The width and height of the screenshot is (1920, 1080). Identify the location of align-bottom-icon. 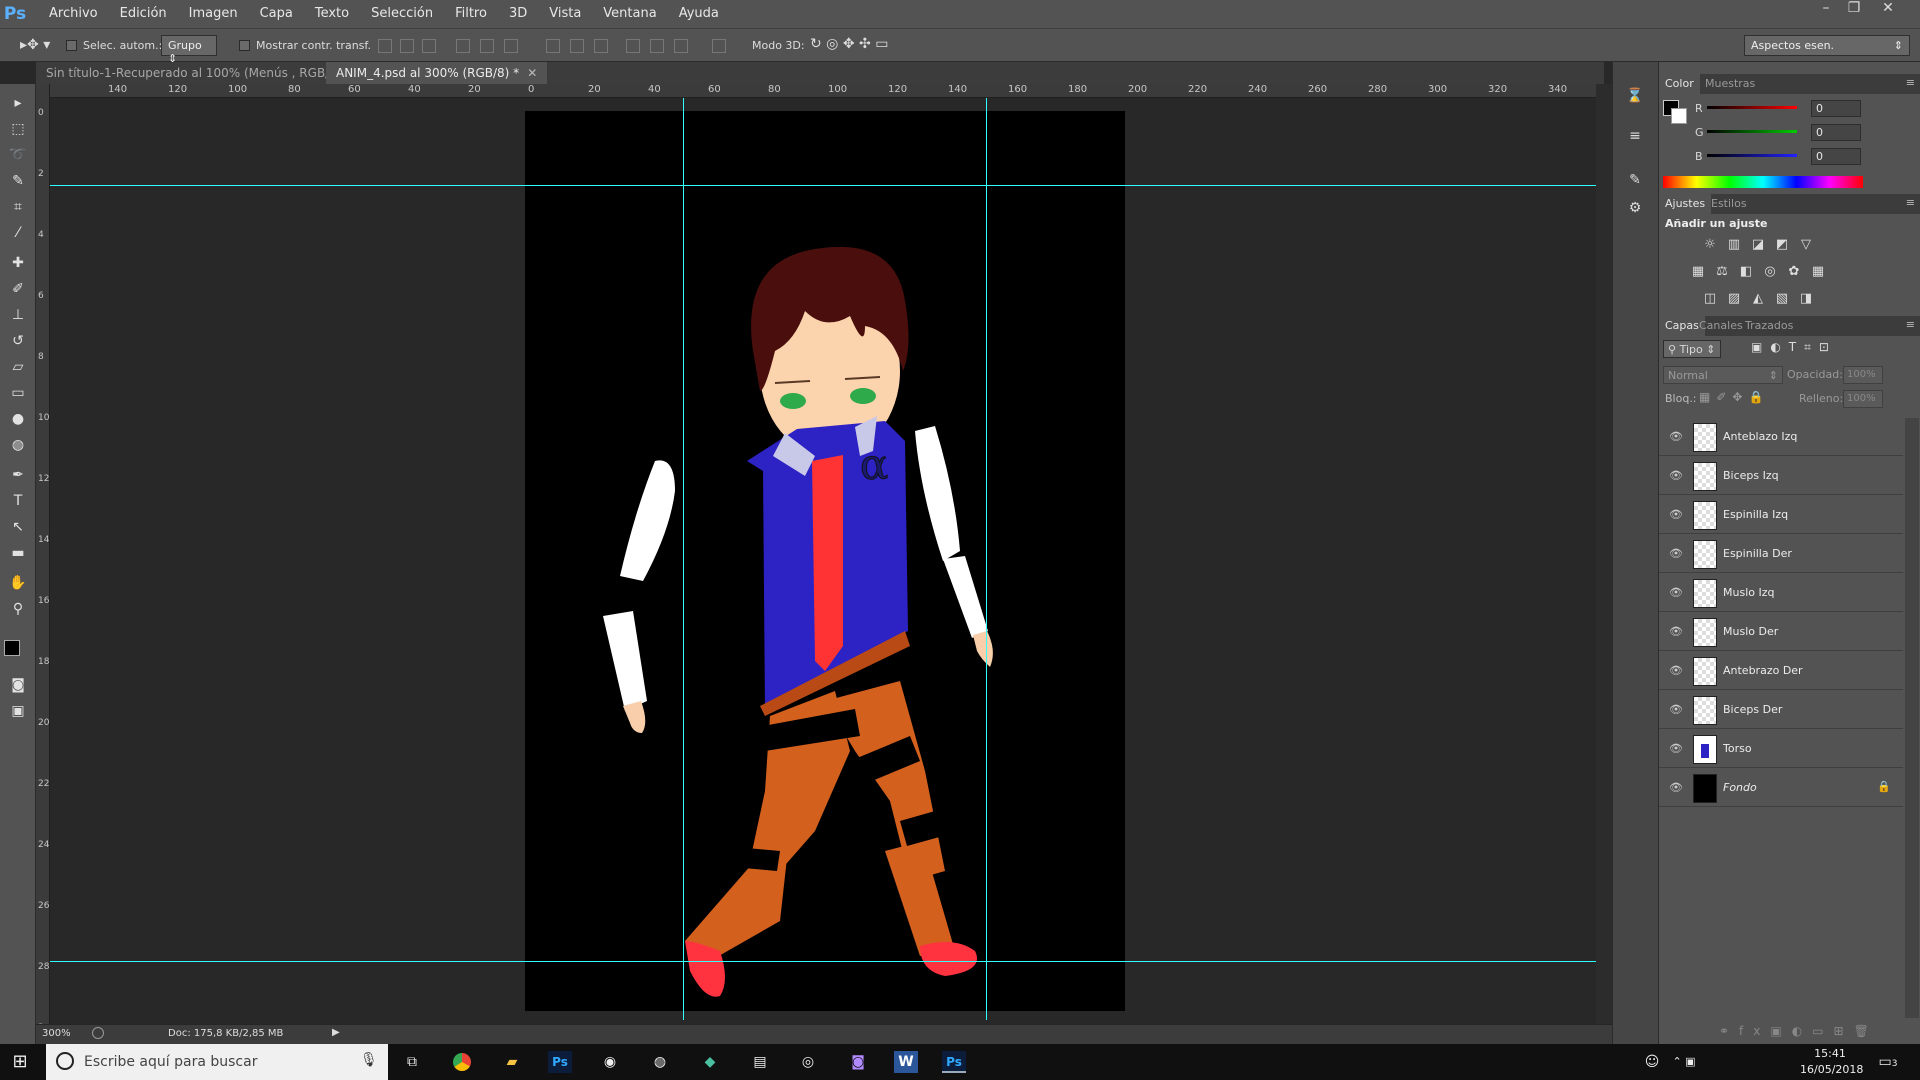
(429, 46).